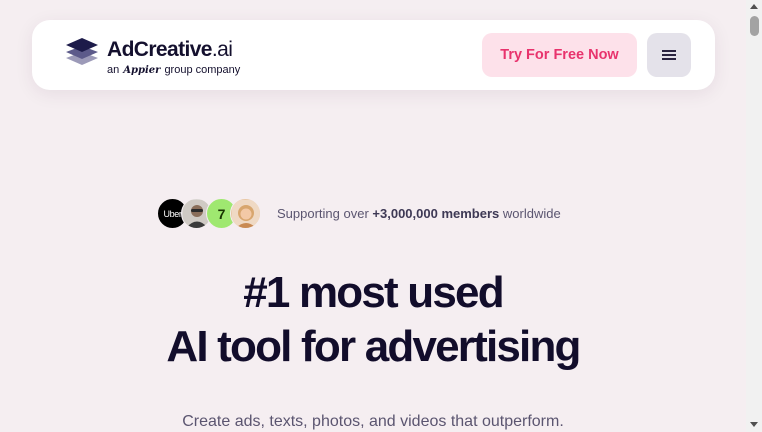 This screenshot has height=432, width=762. Describe the element at coordinates (245, 213) in the screenshot. I see `person-avatar` at that location.